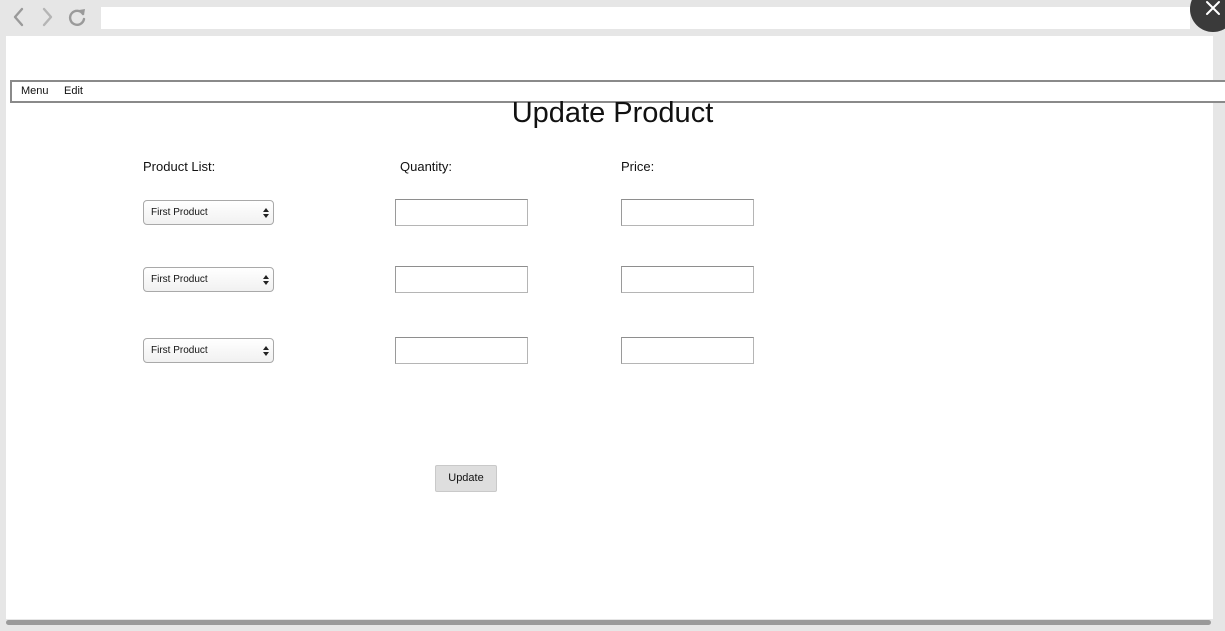 This screenshot has width=1225, height=631. I want to click on address-bar, so click(645, 18).